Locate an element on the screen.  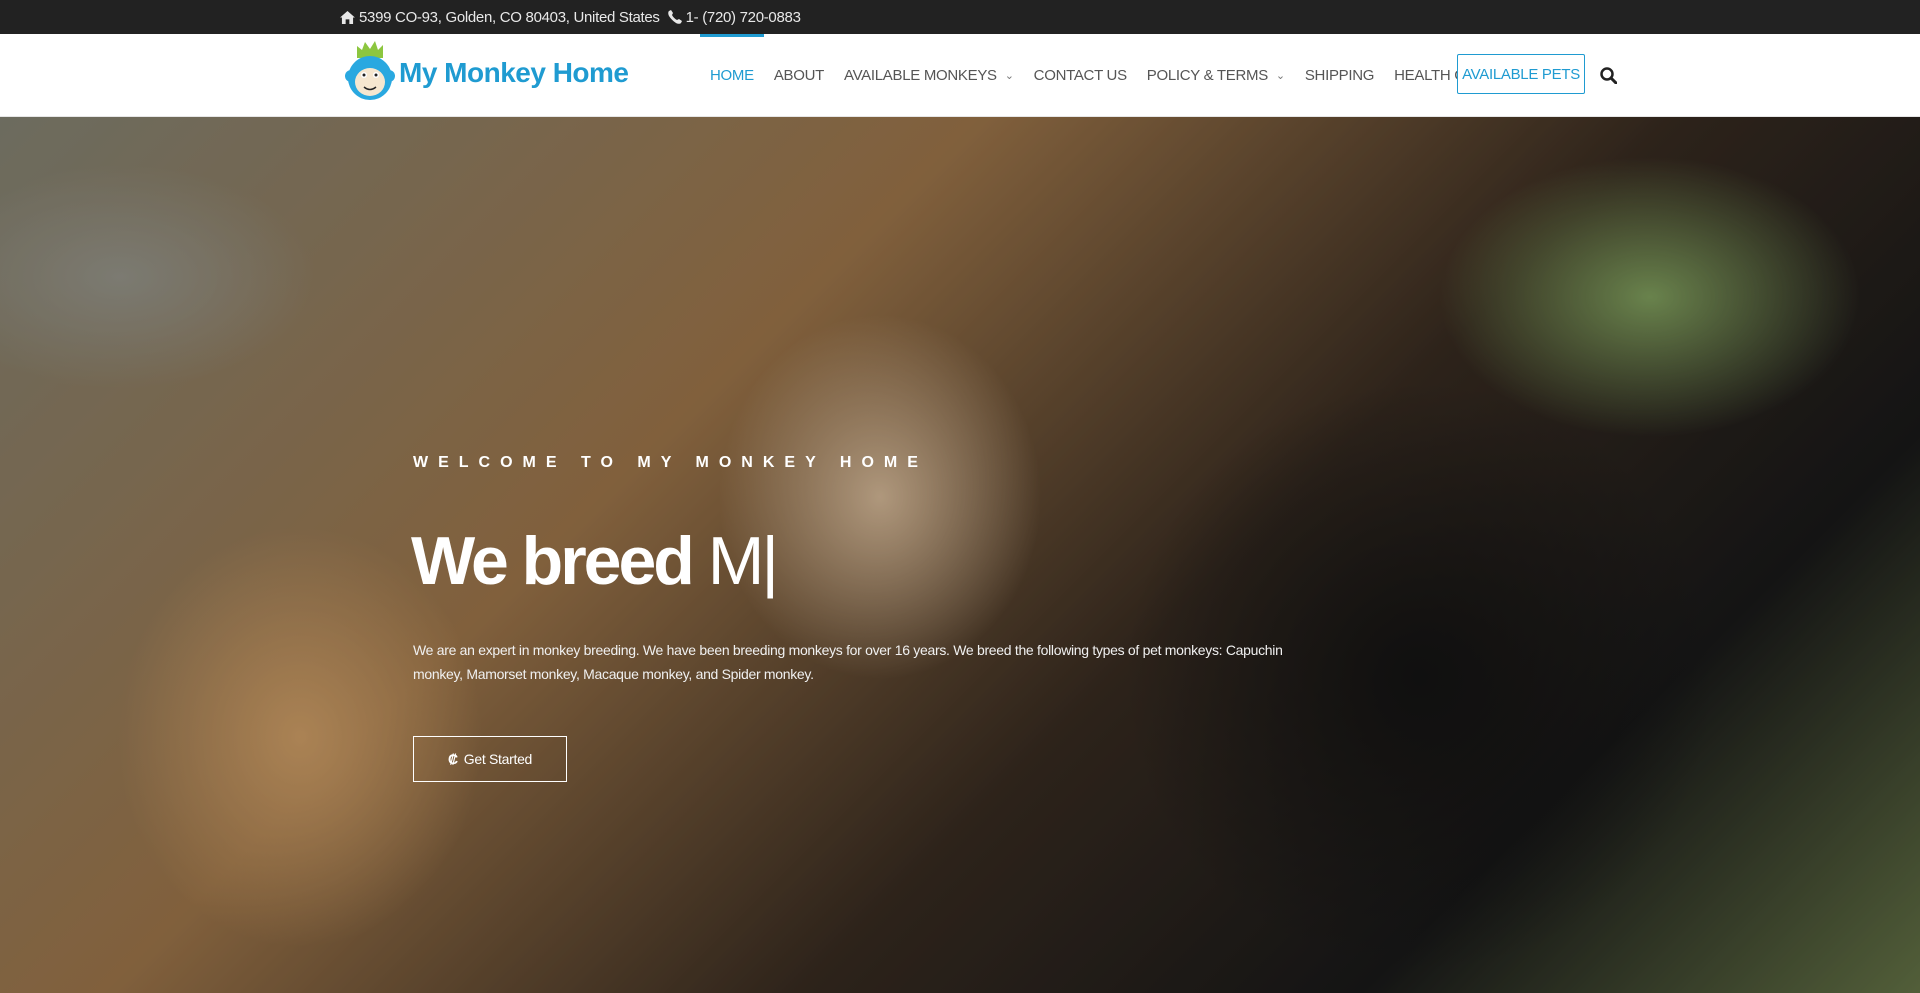
nav-contact-us-label: CONTACT US is located at coordinates (1080, 75).